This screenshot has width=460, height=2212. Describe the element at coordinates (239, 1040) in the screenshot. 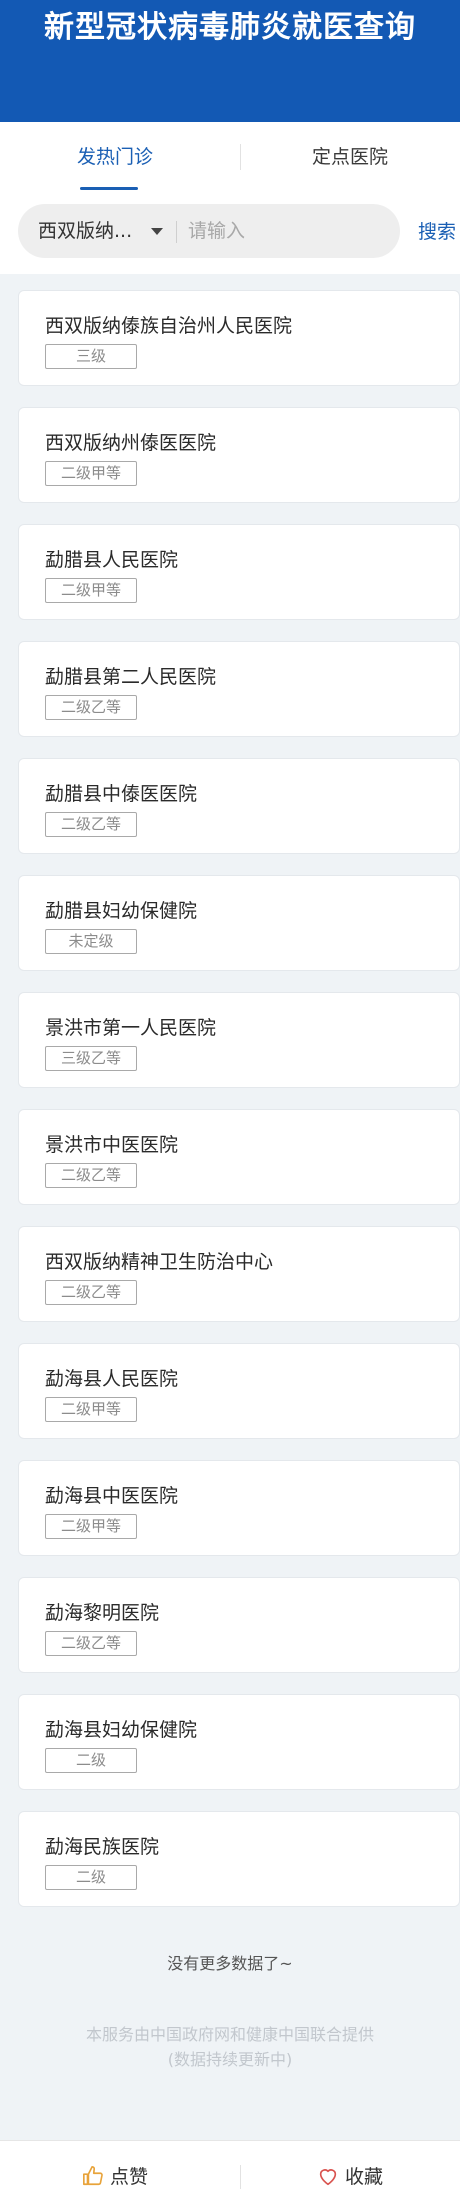

I see `hospital-card: 景洪市第一人民医院 三级乙等` at that location.